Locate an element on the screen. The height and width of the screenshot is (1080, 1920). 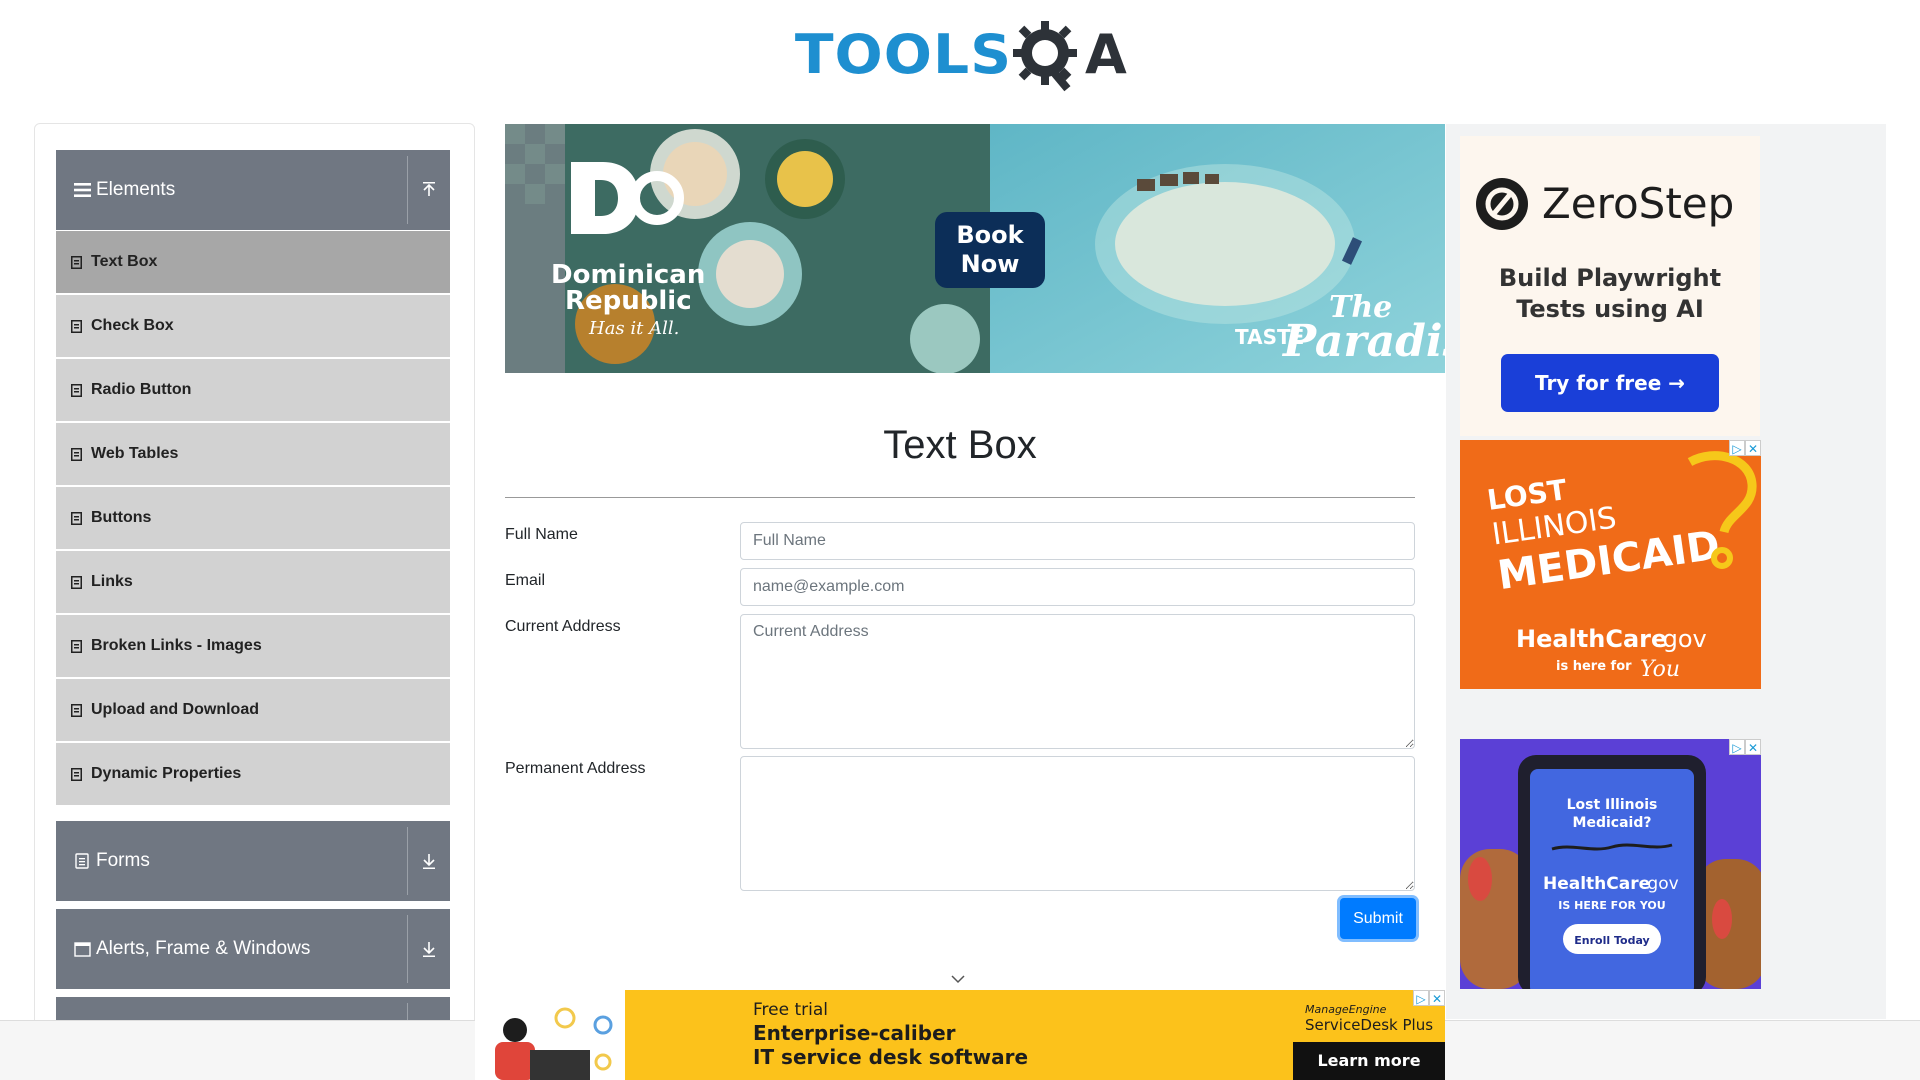
ad-brand-line2: Republic is located at coordinates (628, 301).